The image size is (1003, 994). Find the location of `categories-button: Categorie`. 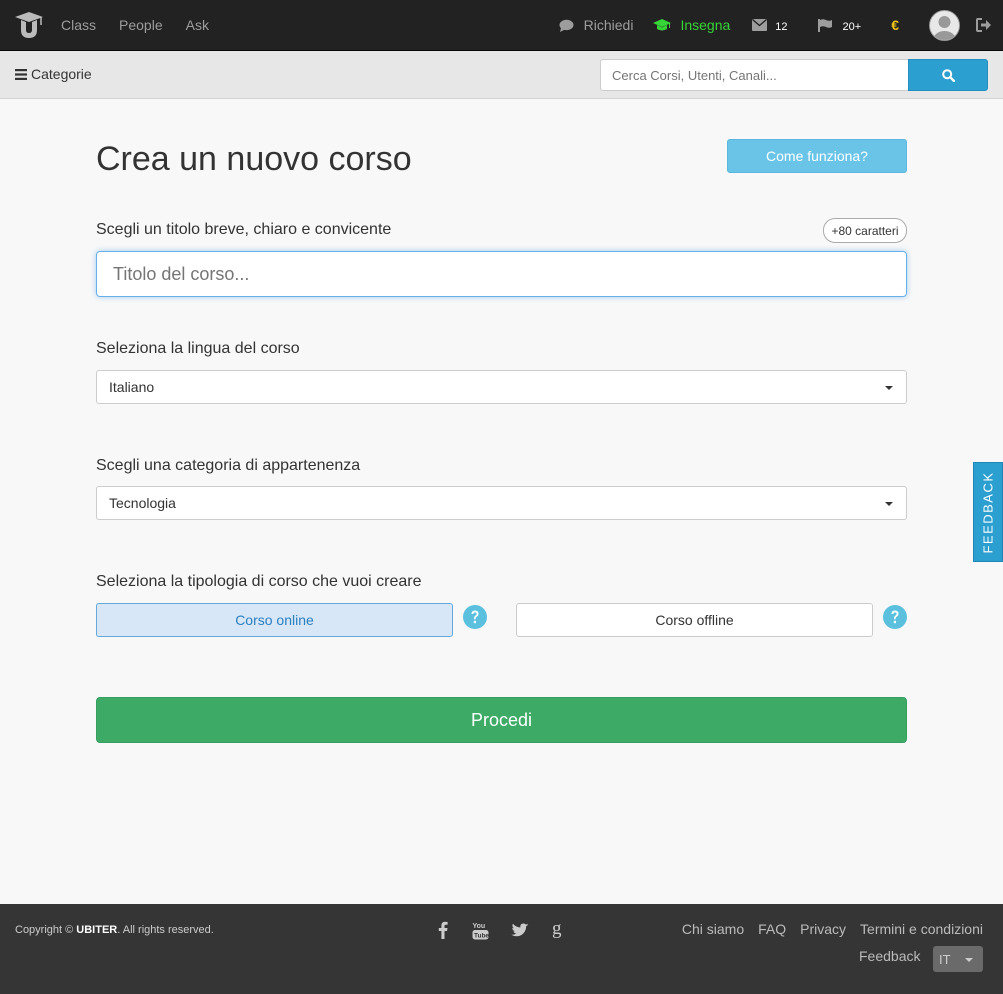

categories-button: Categorie is located at coordinates (53, 74).